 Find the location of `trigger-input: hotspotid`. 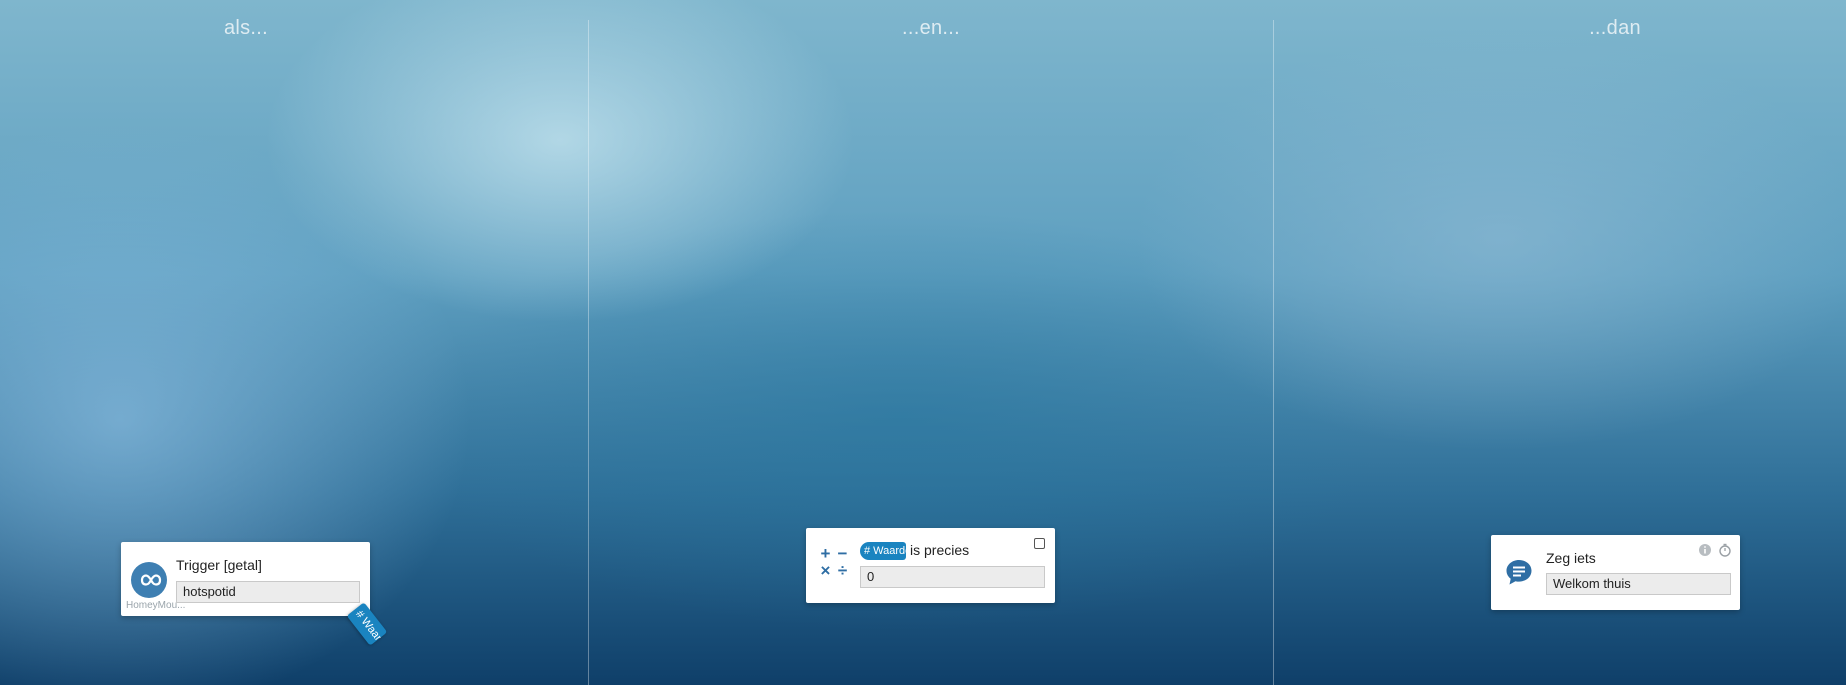

trigger-input: hotspotid is located at coordinates (268, 592).